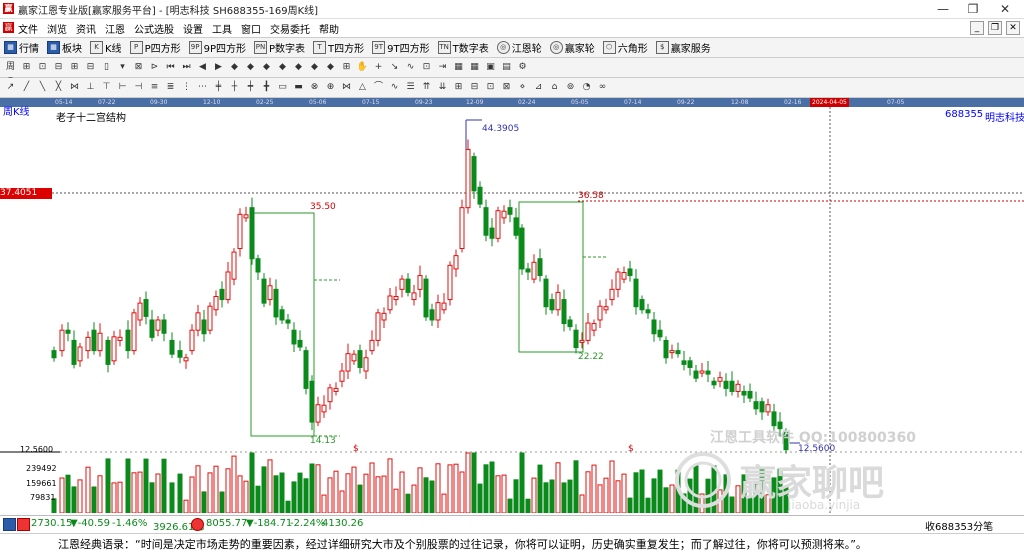 The height and width of the screenshot is (555, 1024). I want to click on tool-icon: ⏭, so click(186, 67).